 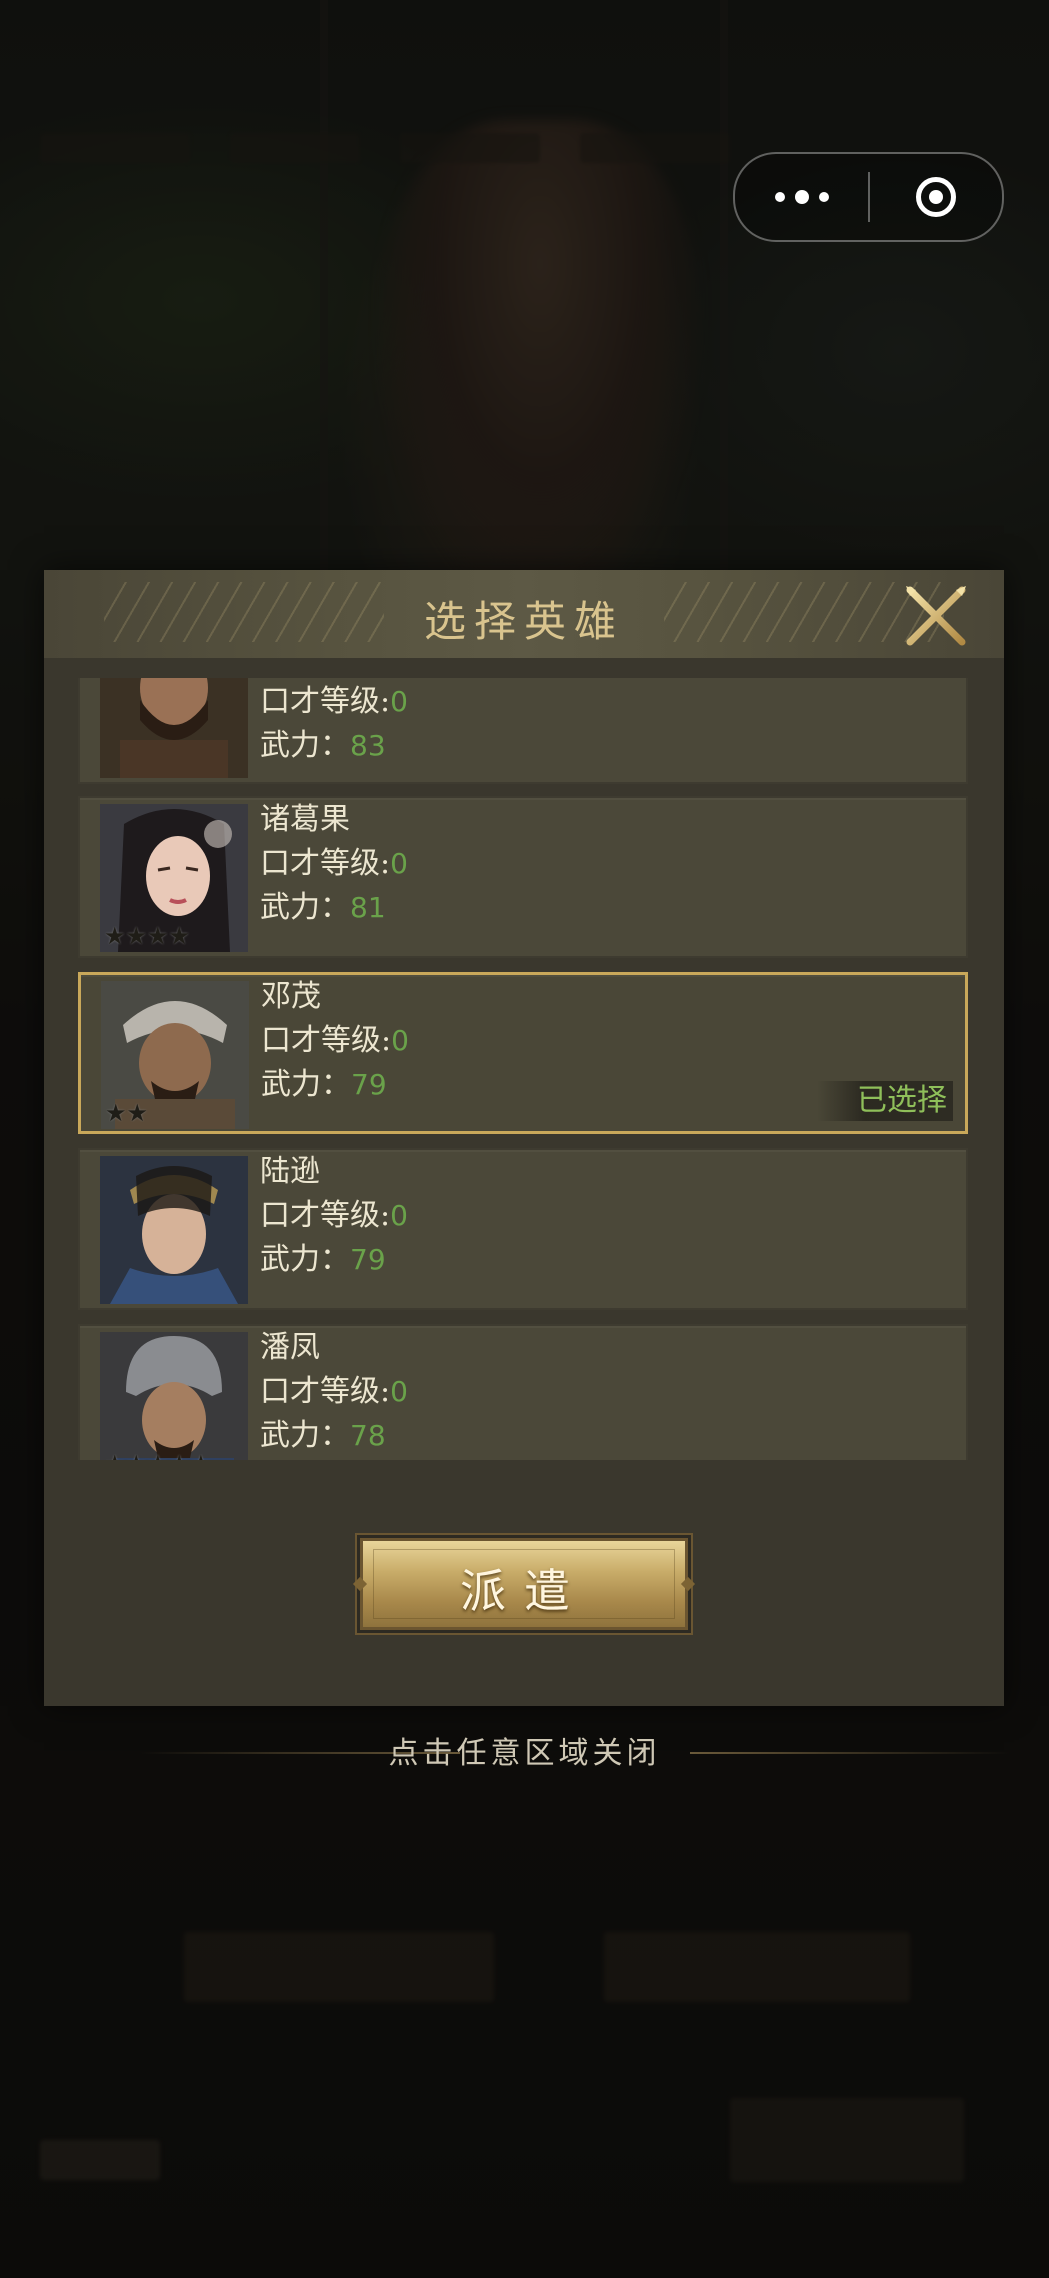 I want to click on close-x-icon, so click(x=936, y=616).